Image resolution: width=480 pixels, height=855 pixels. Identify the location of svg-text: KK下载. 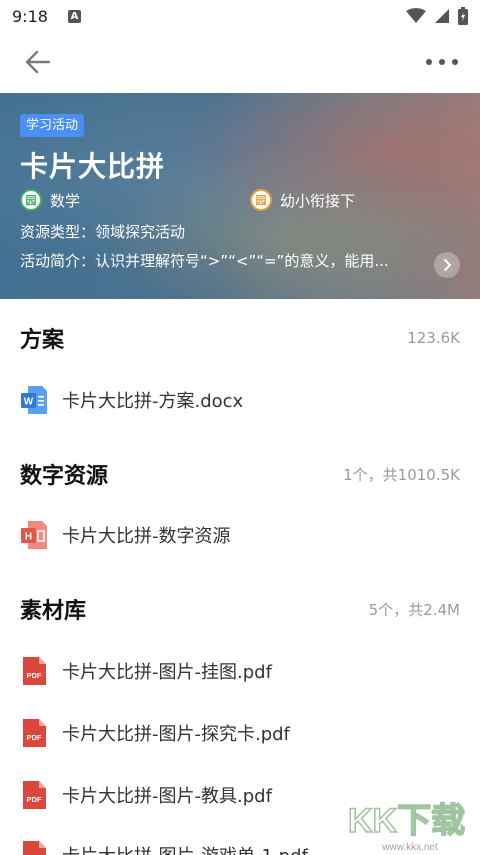
(406, 821).